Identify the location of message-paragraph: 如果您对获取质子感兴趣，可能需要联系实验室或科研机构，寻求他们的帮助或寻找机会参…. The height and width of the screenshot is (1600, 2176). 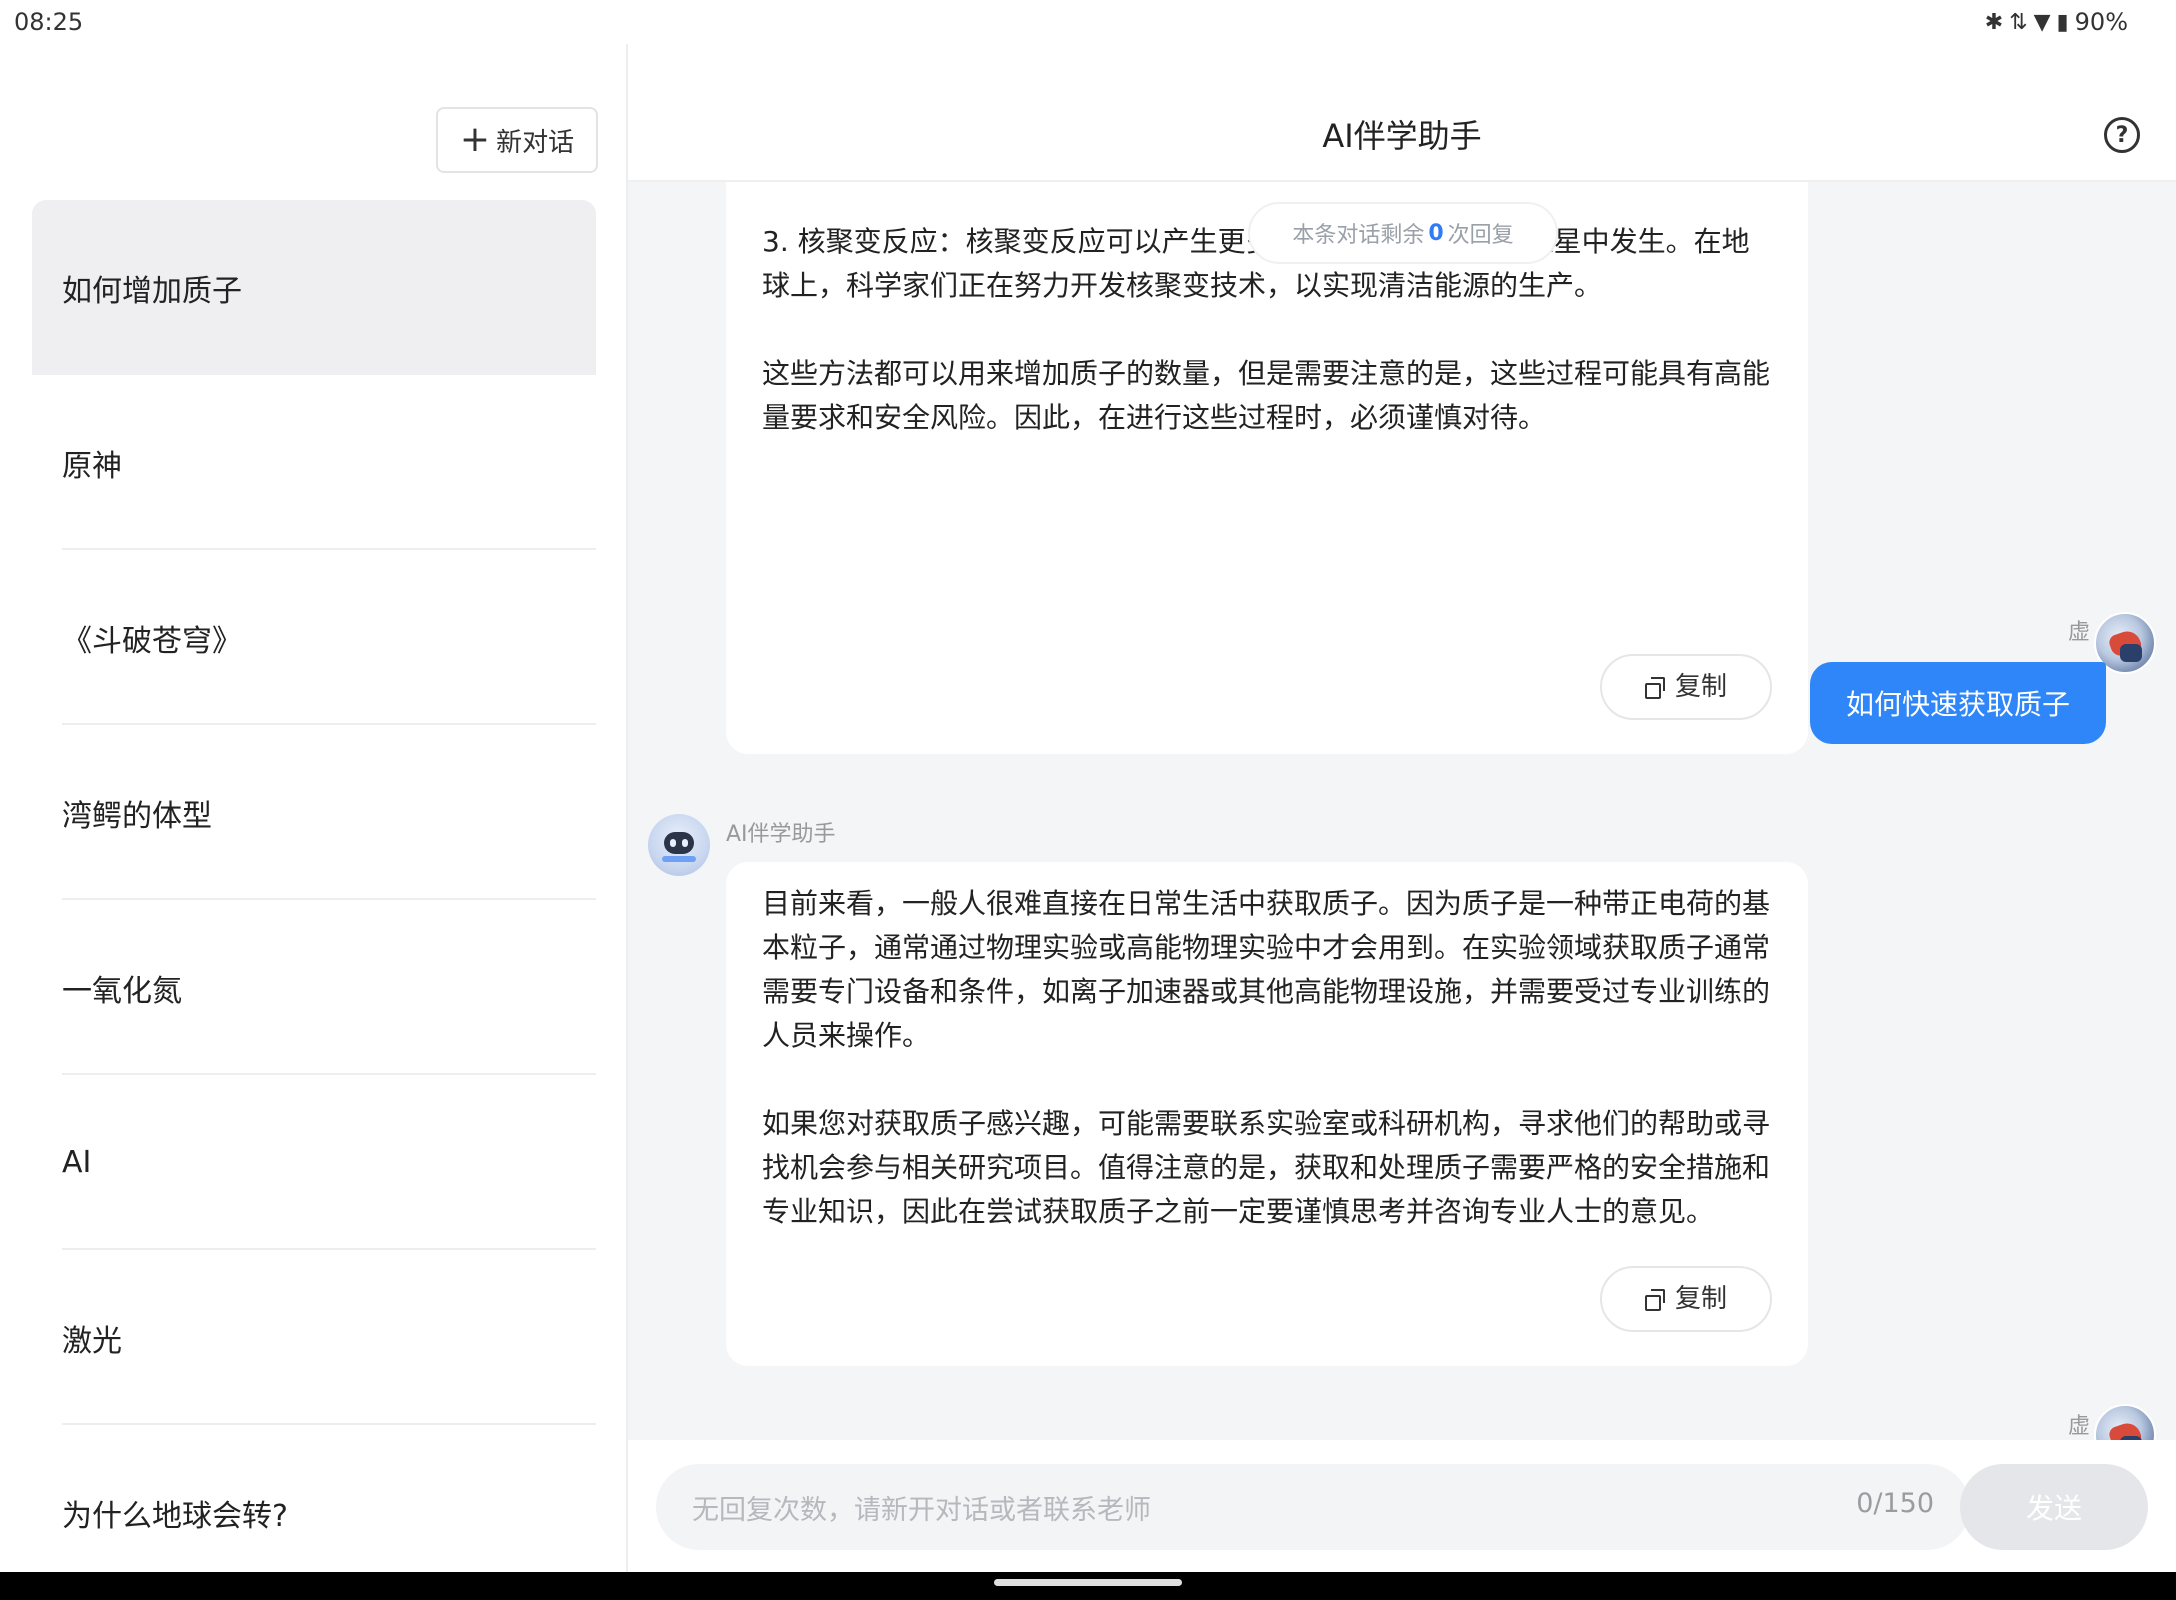
(1266, 1167).